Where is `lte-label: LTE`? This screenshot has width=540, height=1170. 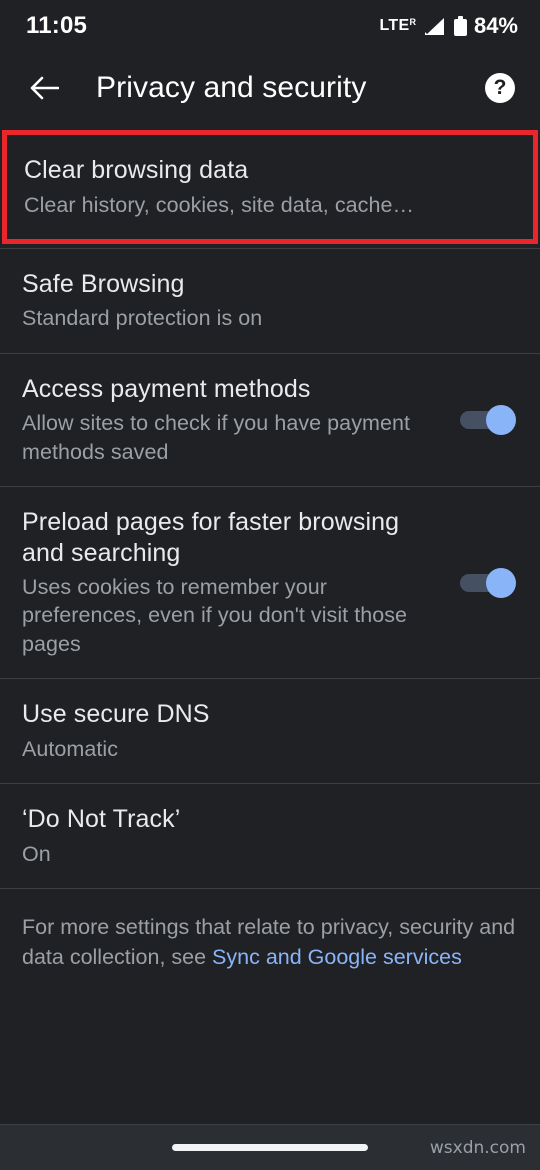
lte-label: LTE is located at coordinates (394, 25).